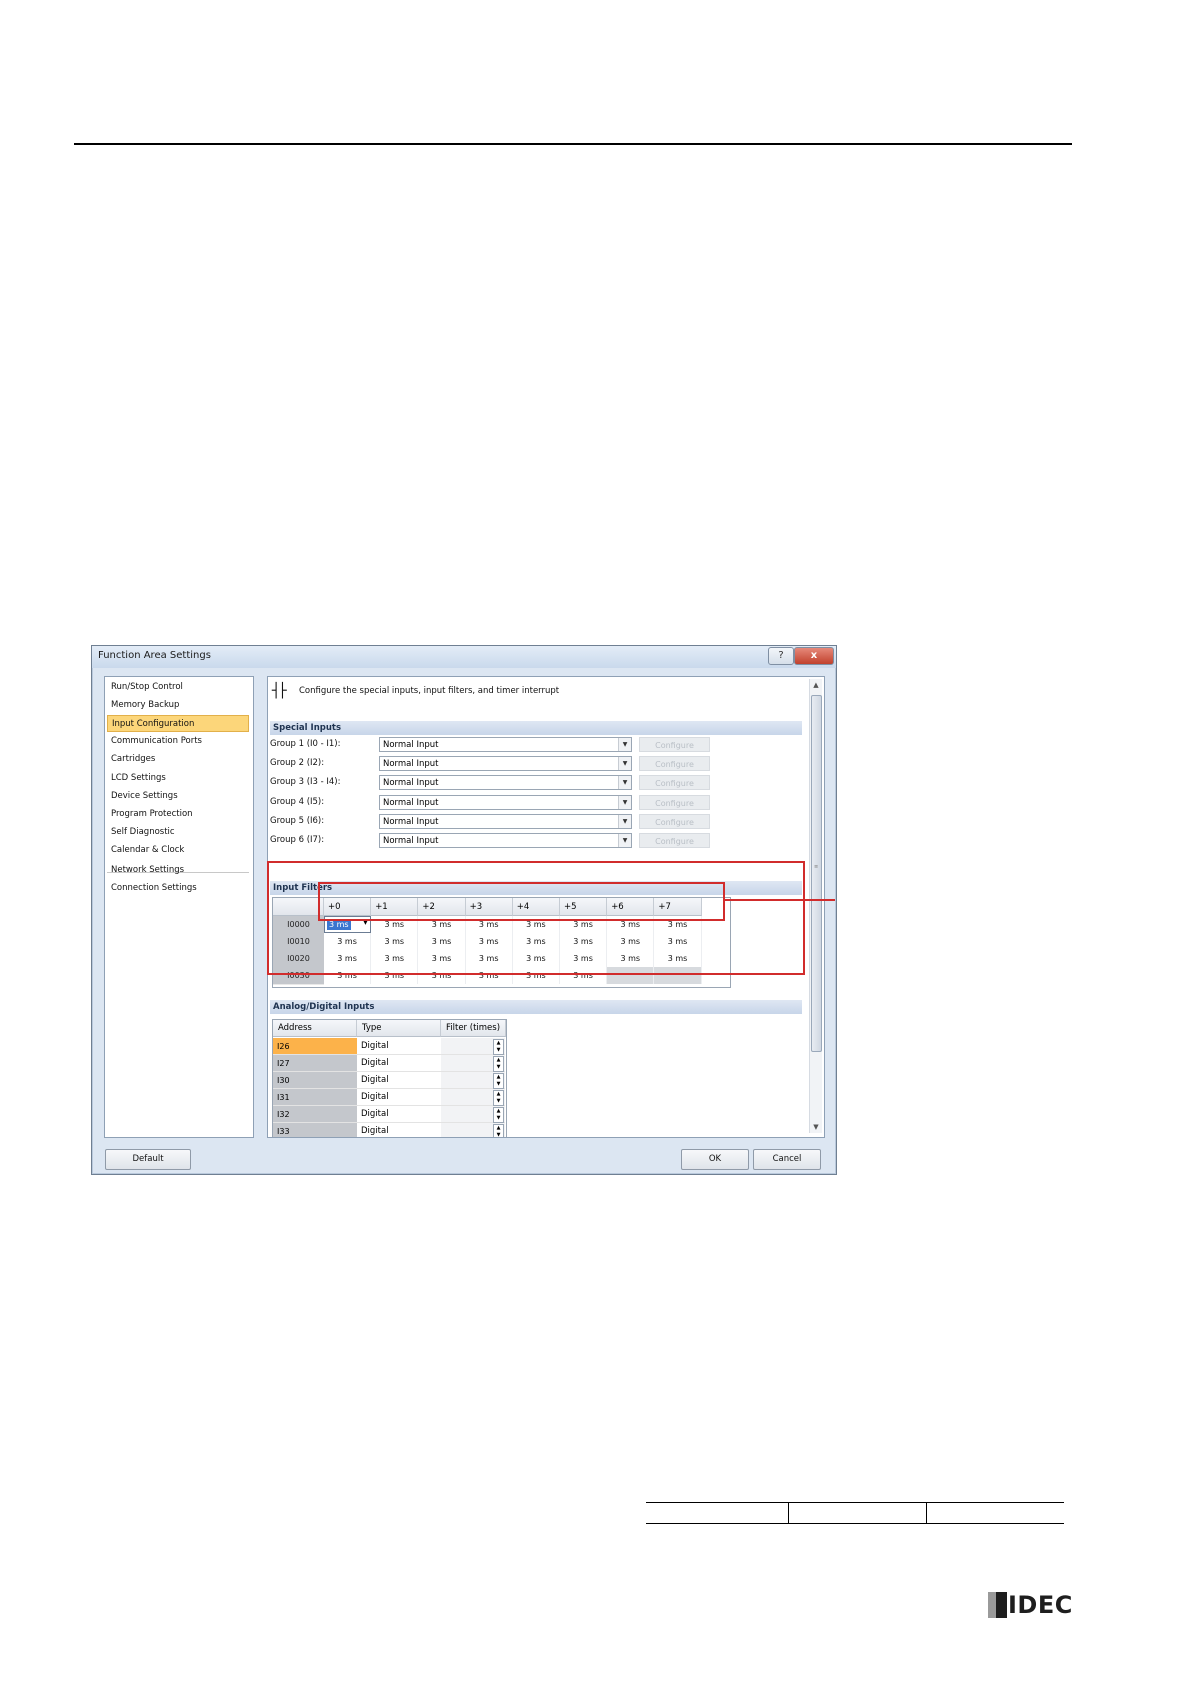 Image resolution: width=1190 pixels, height=1684 pixels. What do you see at coordinates (279, 691) in the screenshot?
I see `contact-icon: ┤├` at bounding box center [279, 691].